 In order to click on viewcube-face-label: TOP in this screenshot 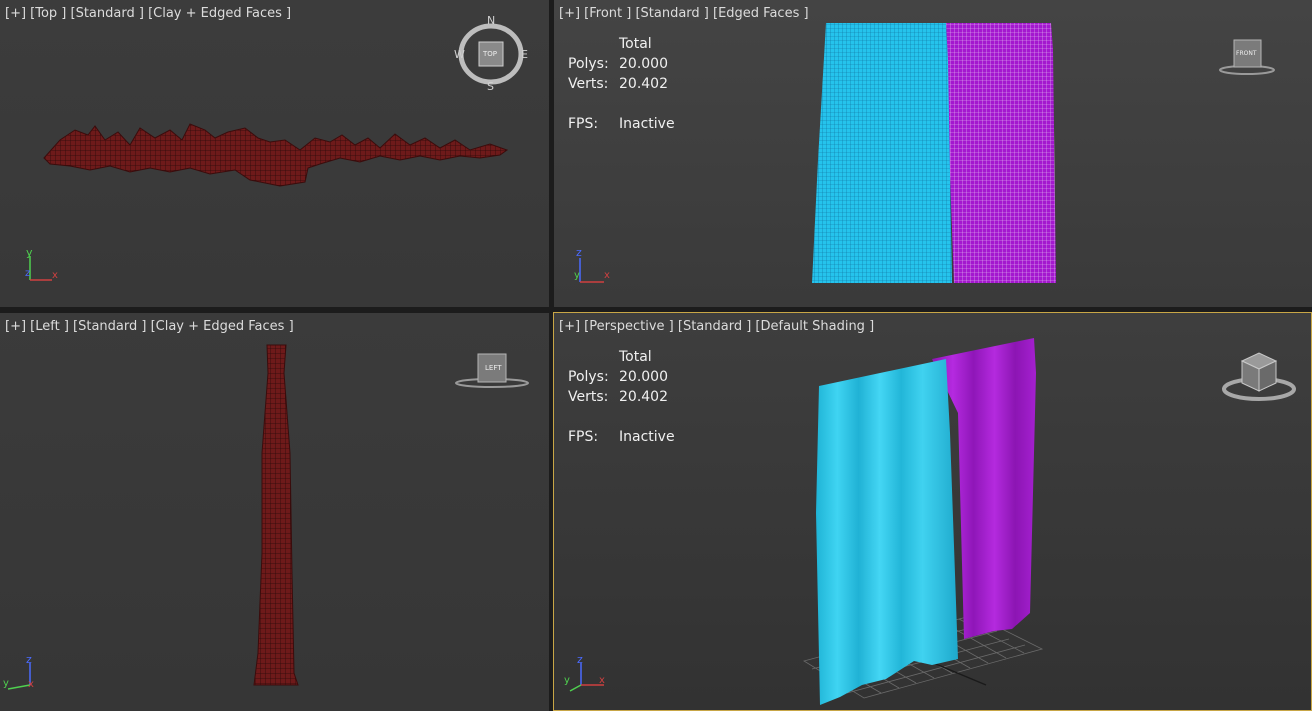, I will do `click(490, 54)`.